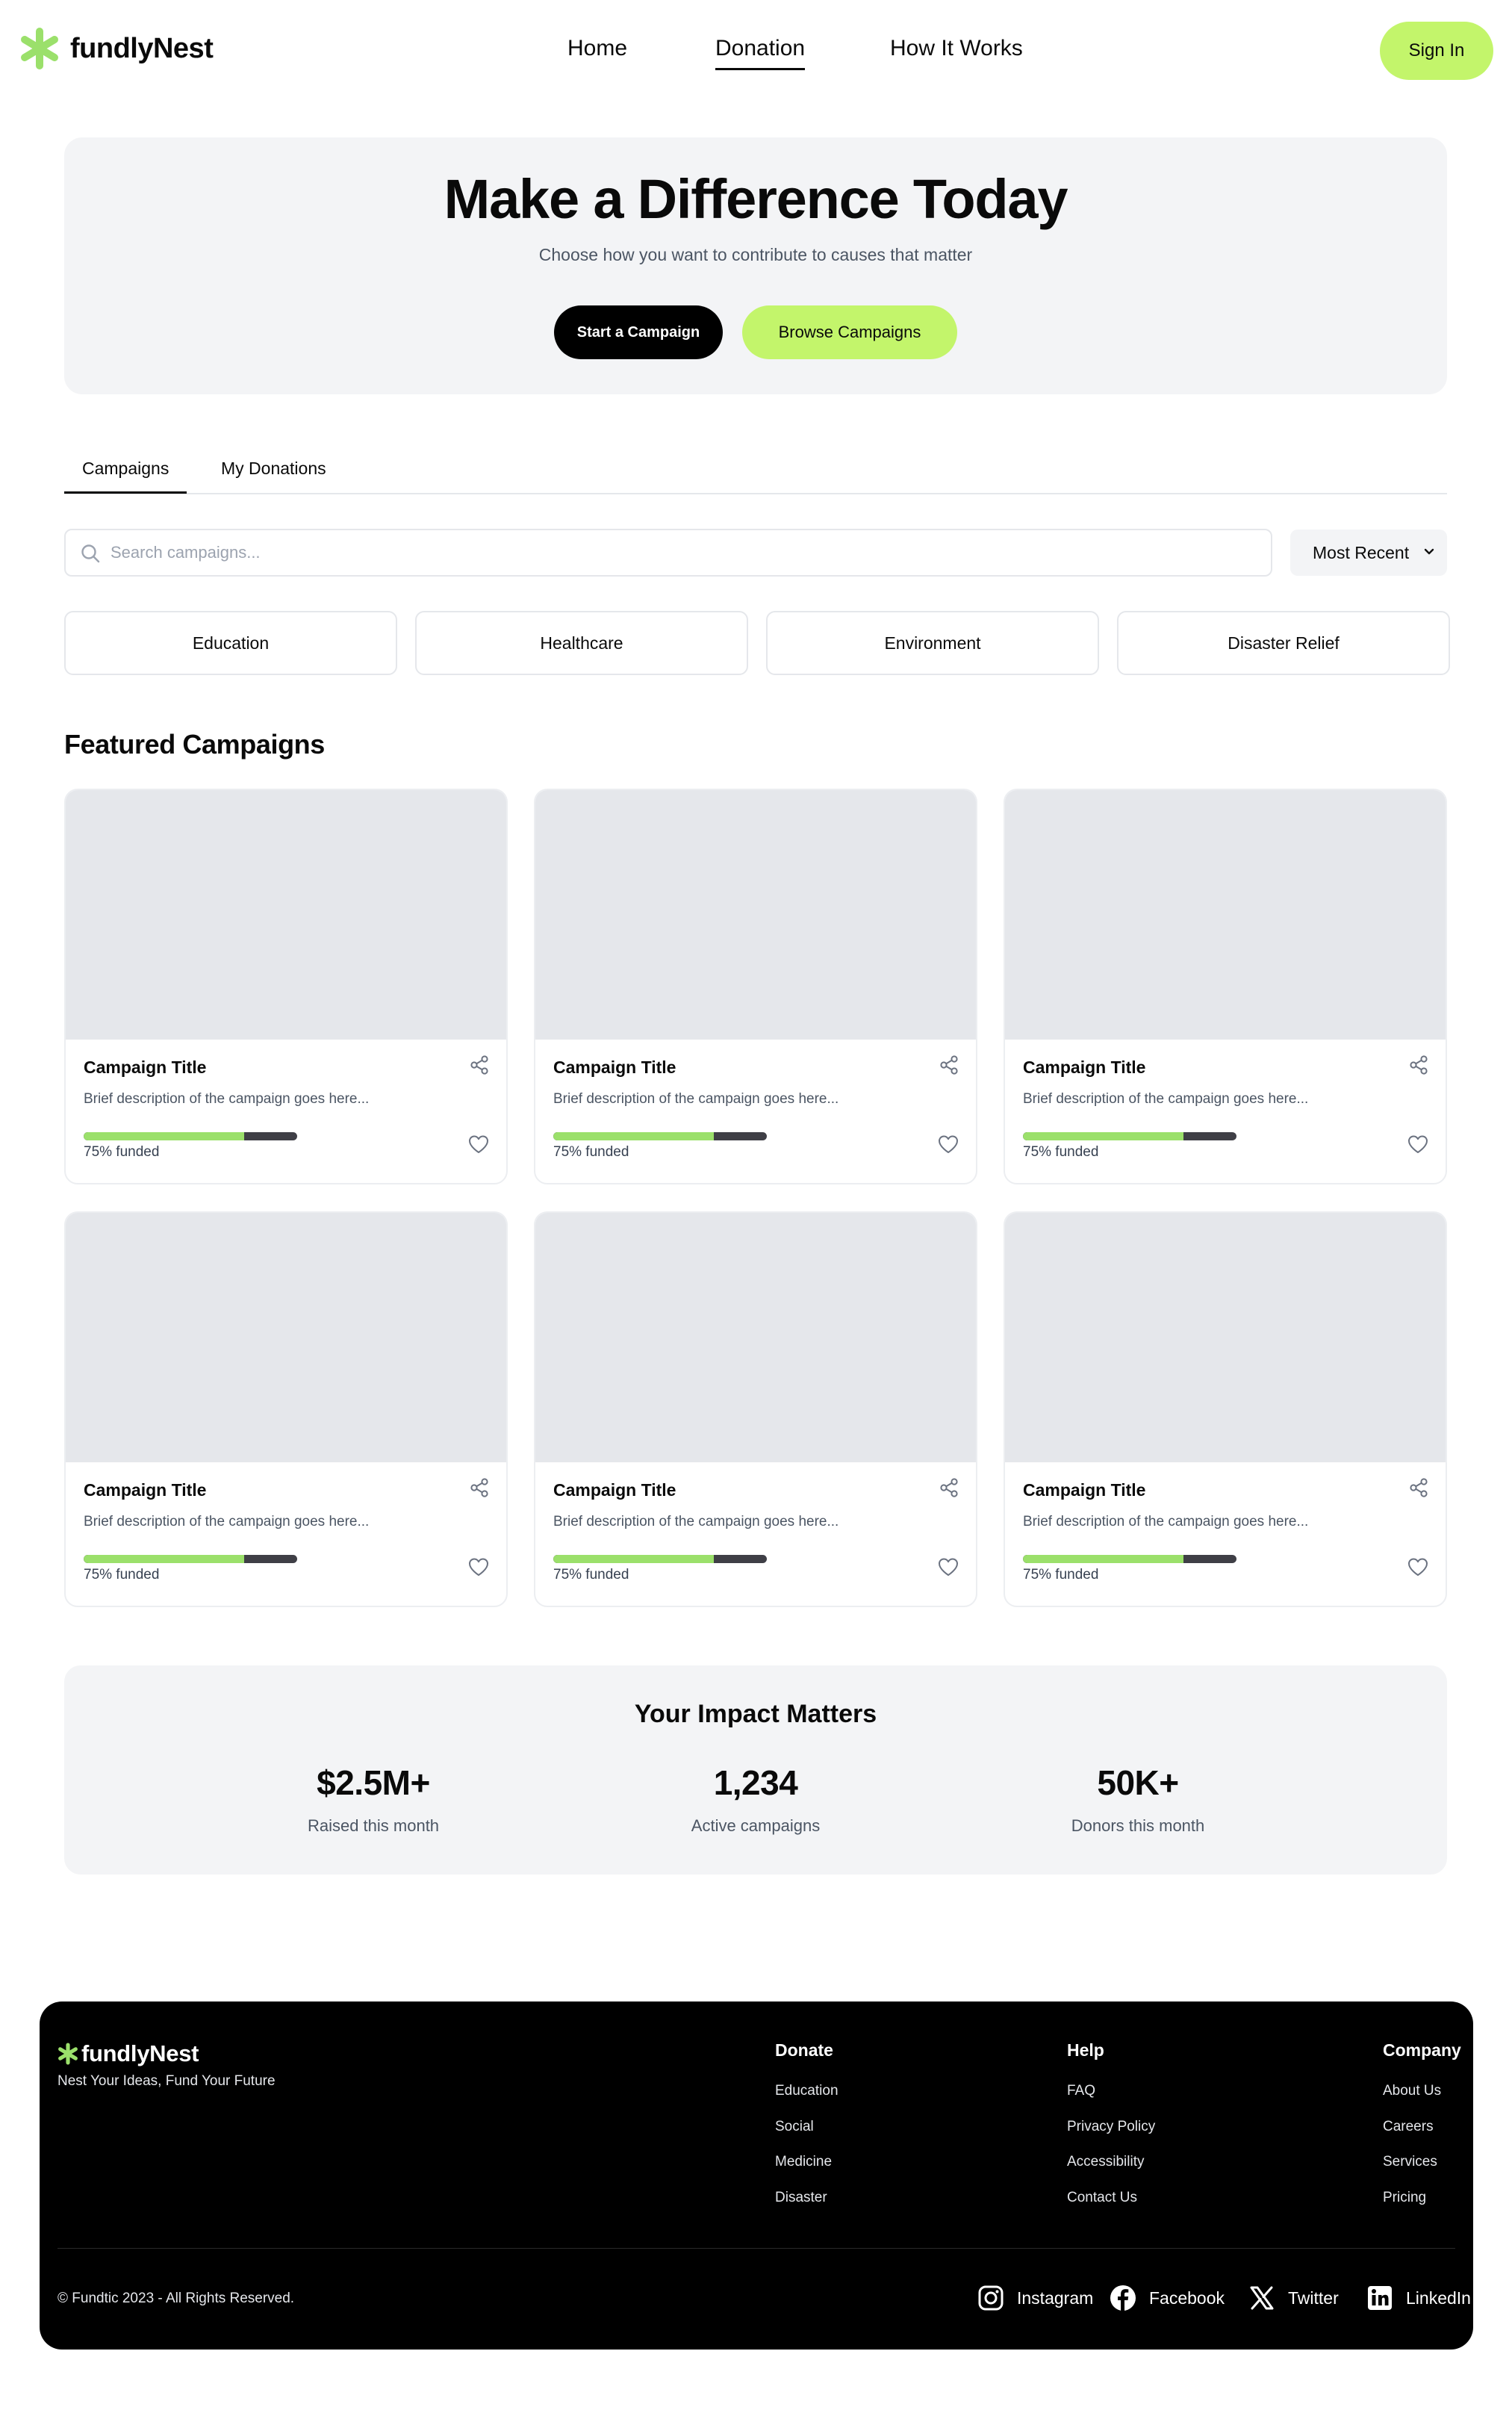  I want to click on social-twitter: Twitter, so click(1293, 2298).